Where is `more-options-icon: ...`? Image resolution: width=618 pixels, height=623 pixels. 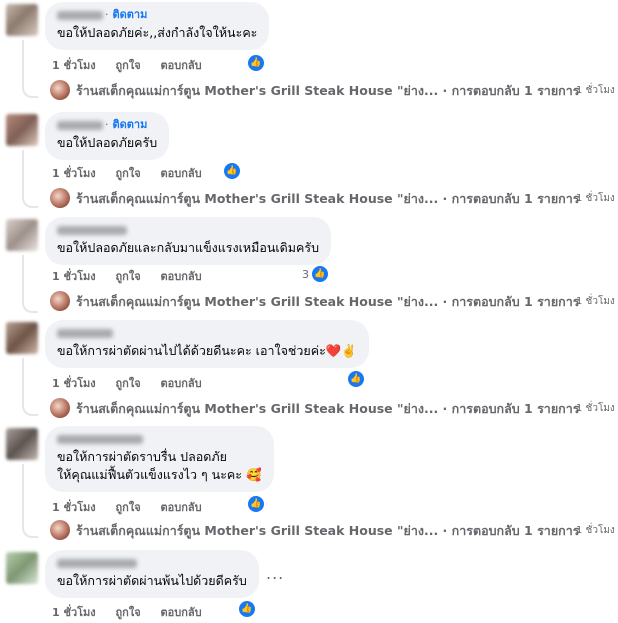 more-options-icon: ... is located at coordinates (275, 573).